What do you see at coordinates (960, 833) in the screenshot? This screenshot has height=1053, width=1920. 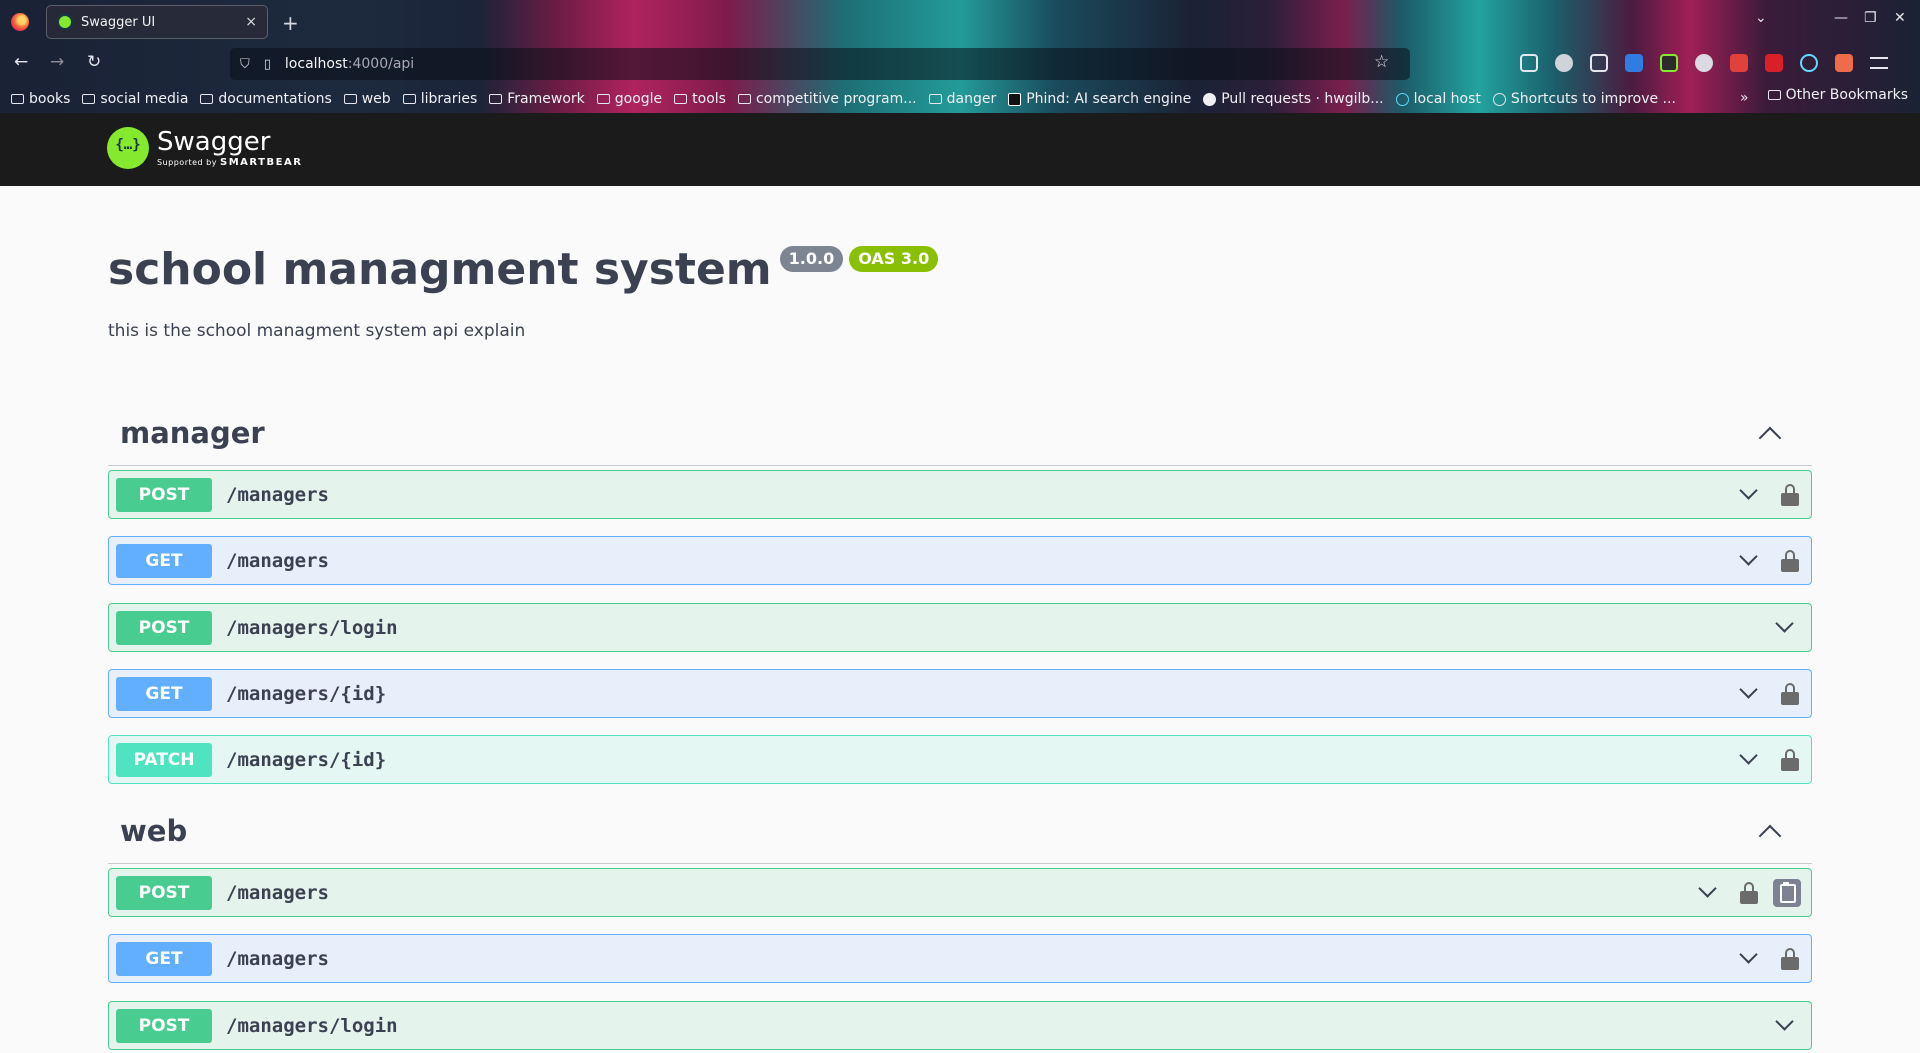 I see `tag-section-web: web` at bounding box center [960, 833].